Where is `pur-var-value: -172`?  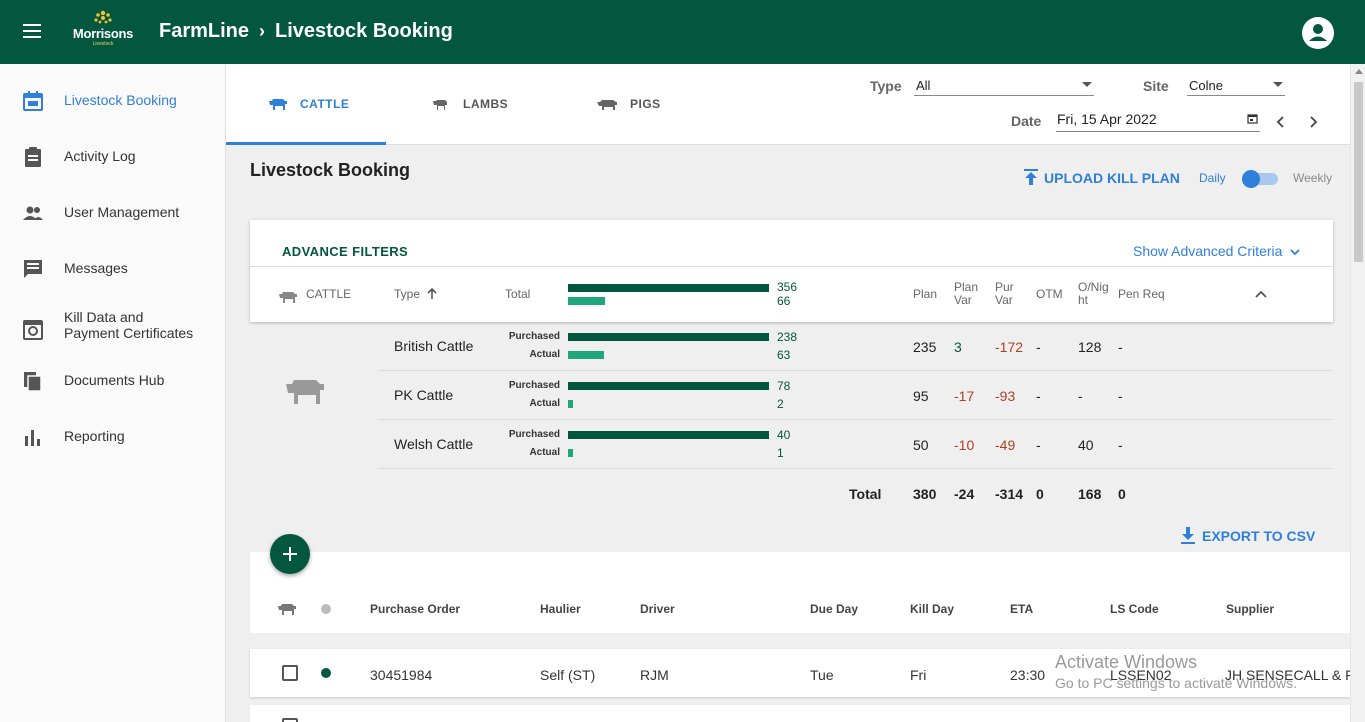 pur-var-value: -172 is located at coordinates (1009, 347).